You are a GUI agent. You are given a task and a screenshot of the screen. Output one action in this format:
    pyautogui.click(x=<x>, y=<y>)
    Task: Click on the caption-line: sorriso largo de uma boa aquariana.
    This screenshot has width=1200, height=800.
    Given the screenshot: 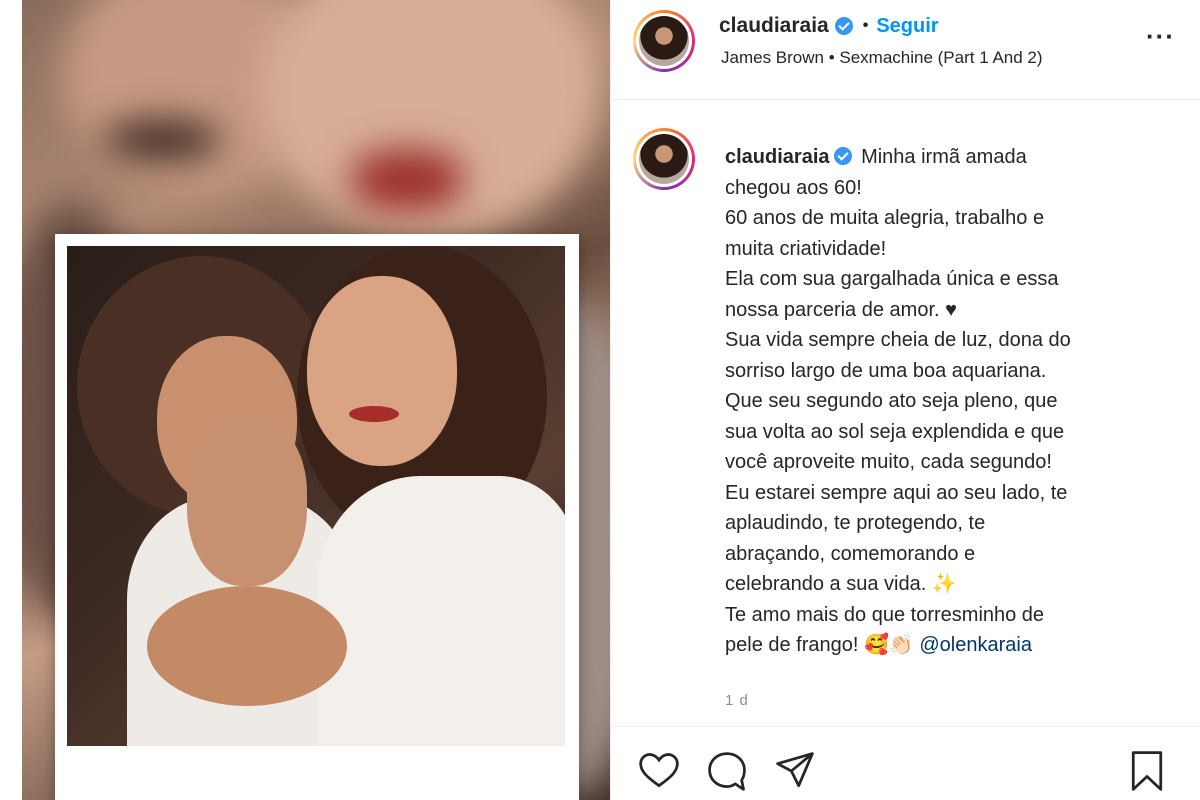 What is the action you would take?
    pyautogui.click(x=886, y=370)
    